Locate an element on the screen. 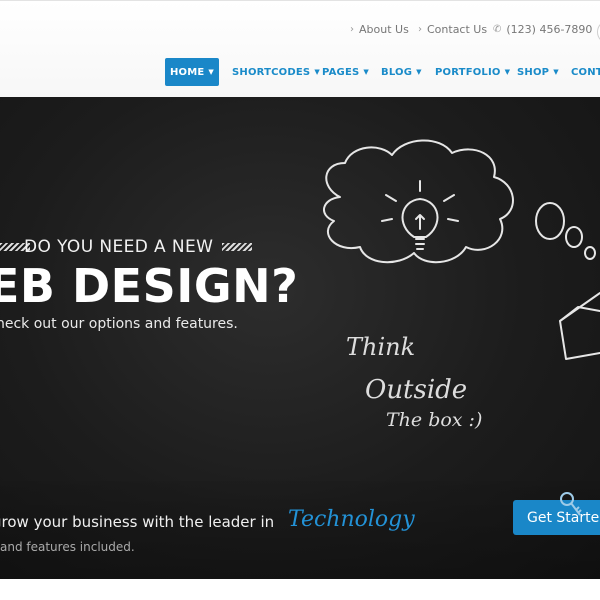 The image size is (600, 600). nav-item-shortcodes: SHORTCODES ▼ is located at coordinates (276, 72).